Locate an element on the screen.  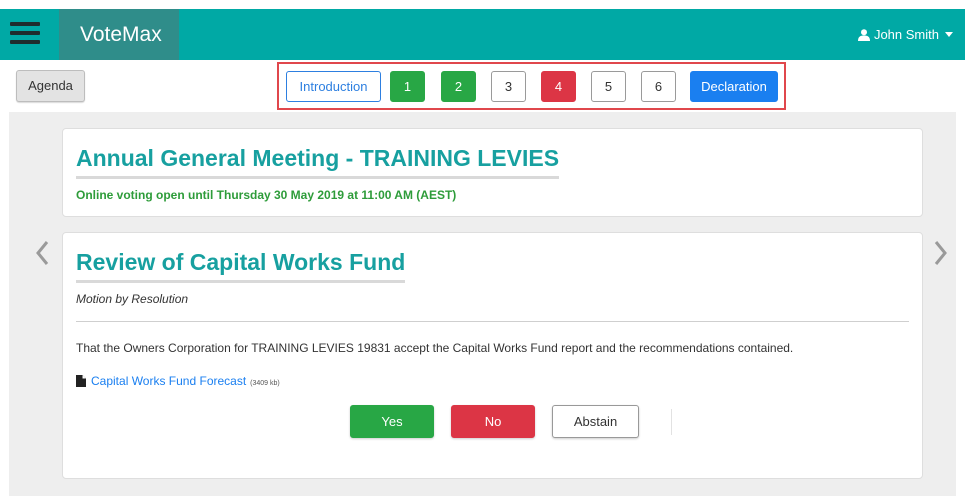
document-link-row: Capital Works Fund Forecast (3409 kb) is located at coordinates (178, 381).